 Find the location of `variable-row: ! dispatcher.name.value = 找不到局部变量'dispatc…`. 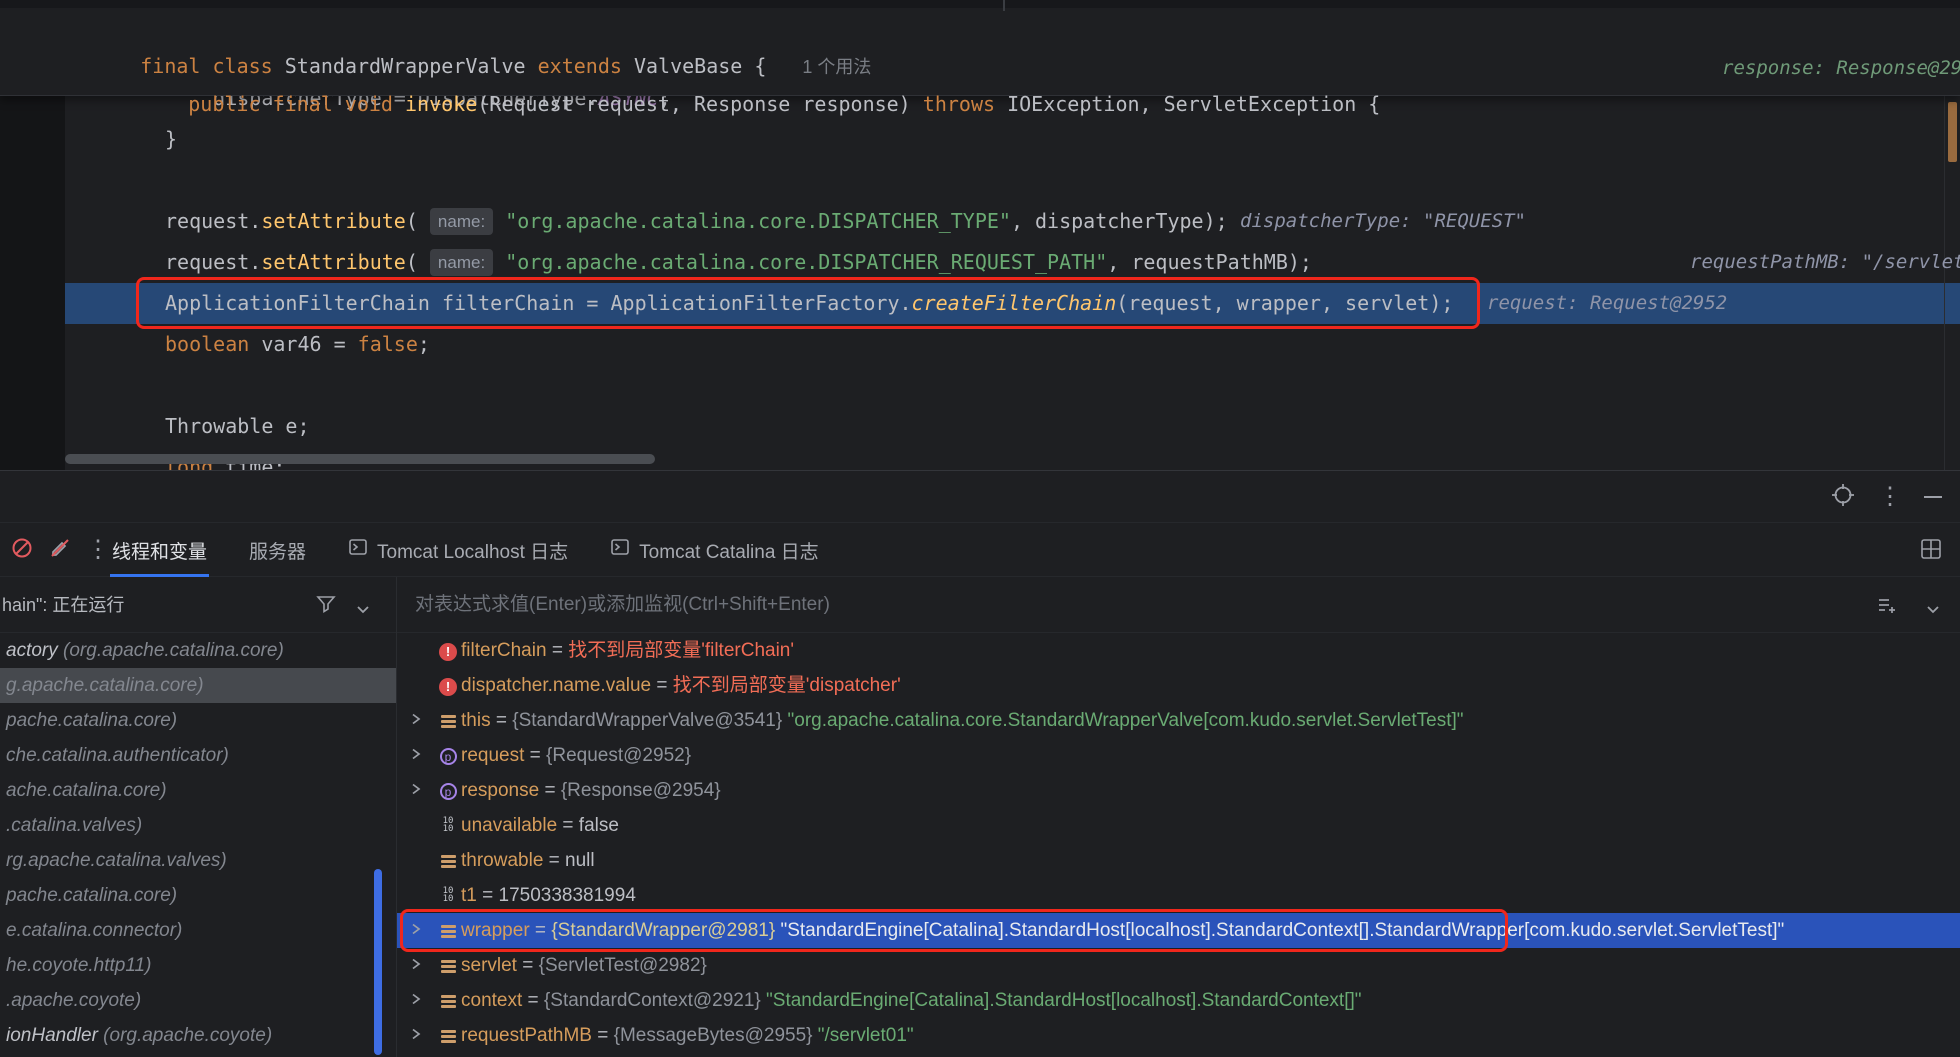

variable-row: ! dispatcher.name.value = 找不到局部变量'dispatc… is located at coordinates (1178, 685).